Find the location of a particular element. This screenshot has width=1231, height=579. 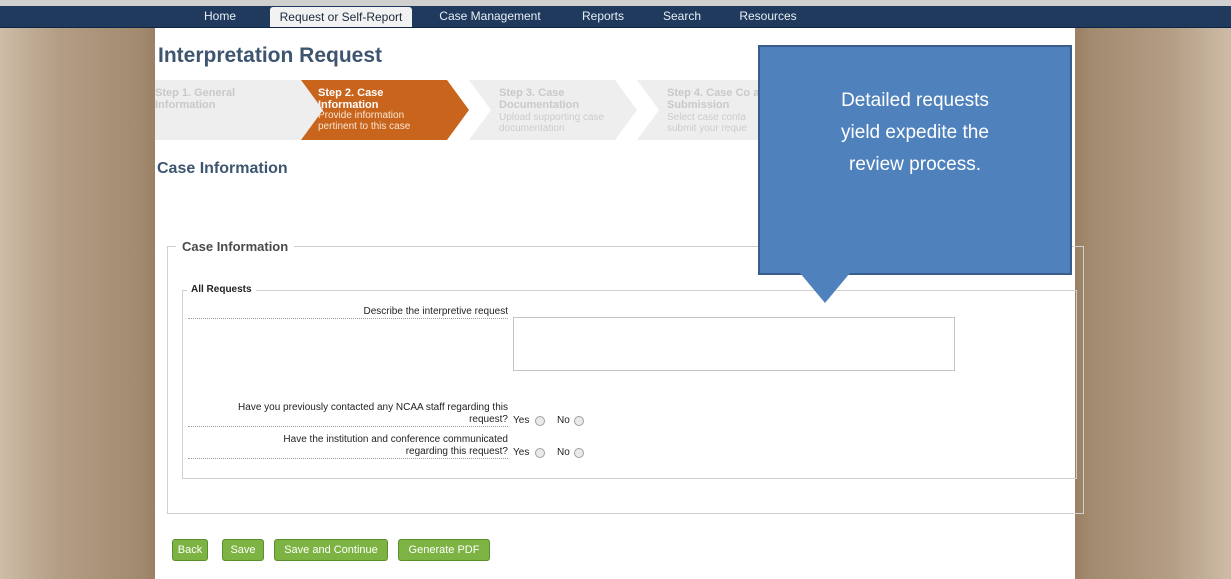

back-button: Back is located at coordinates (190, 550).